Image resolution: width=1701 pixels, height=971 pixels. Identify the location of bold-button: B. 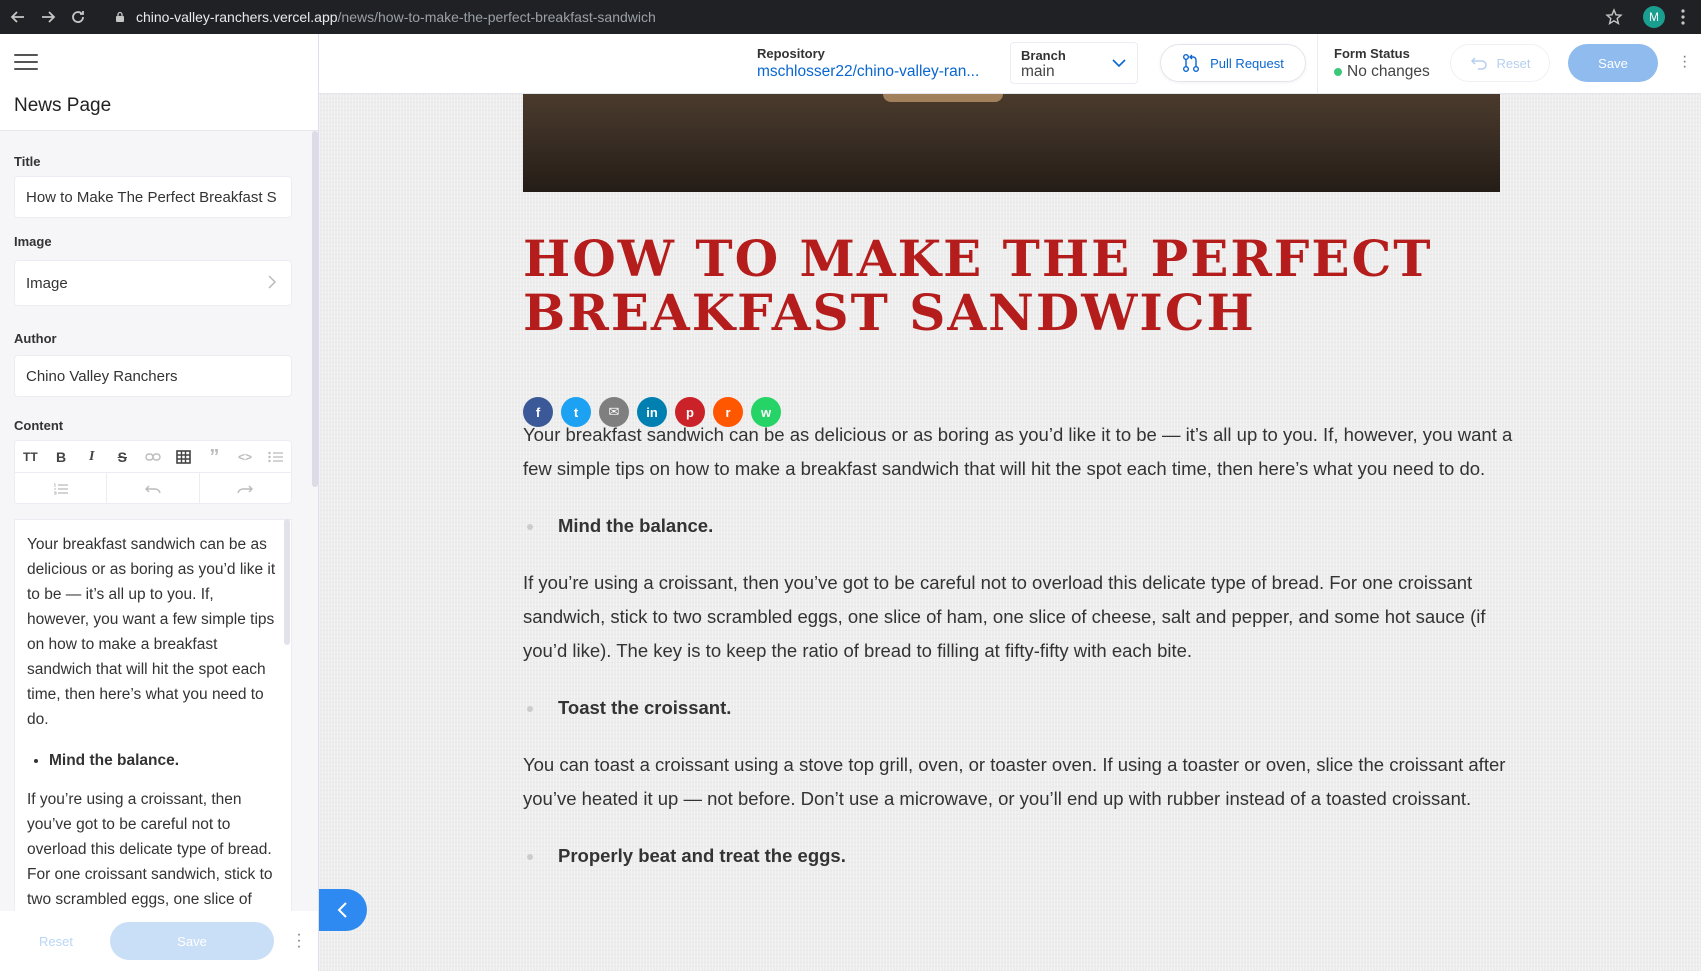
(61, 457).